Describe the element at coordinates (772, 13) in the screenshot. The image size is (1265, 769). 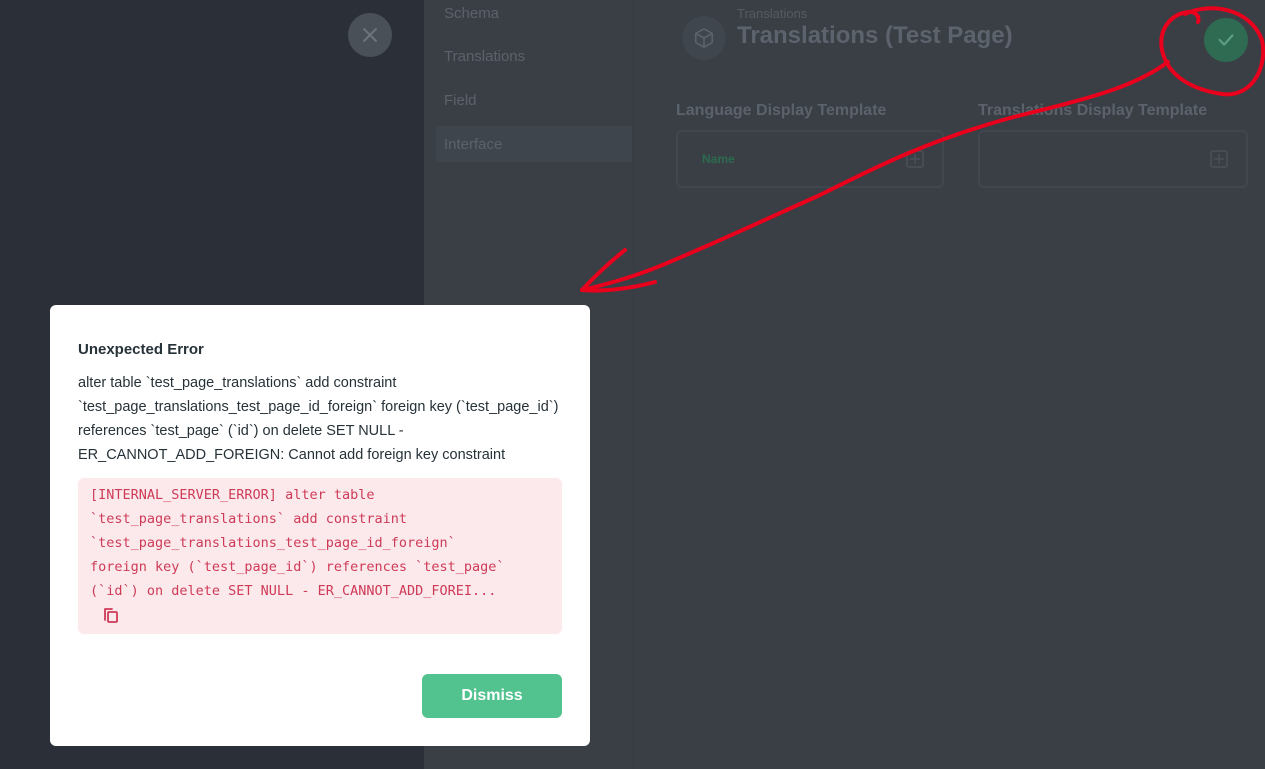
I see `breadcrumb: Translations` at that location.